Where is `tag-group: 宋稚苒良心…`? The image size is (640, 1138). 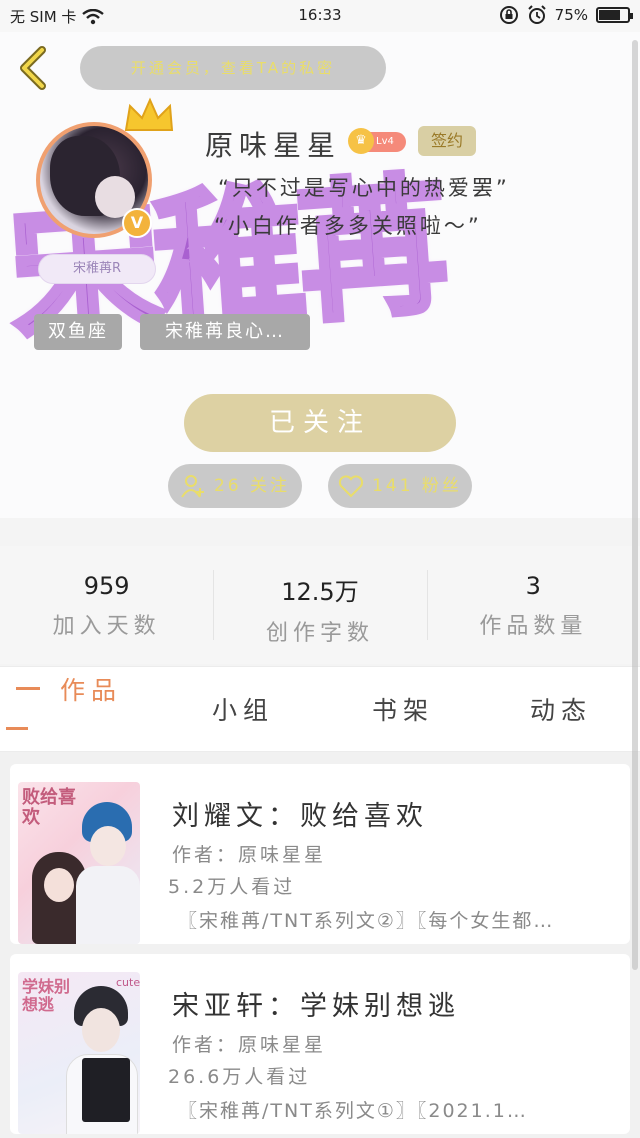
tag-group: 宋稚苒良心… is located at coordinates (225, 332).